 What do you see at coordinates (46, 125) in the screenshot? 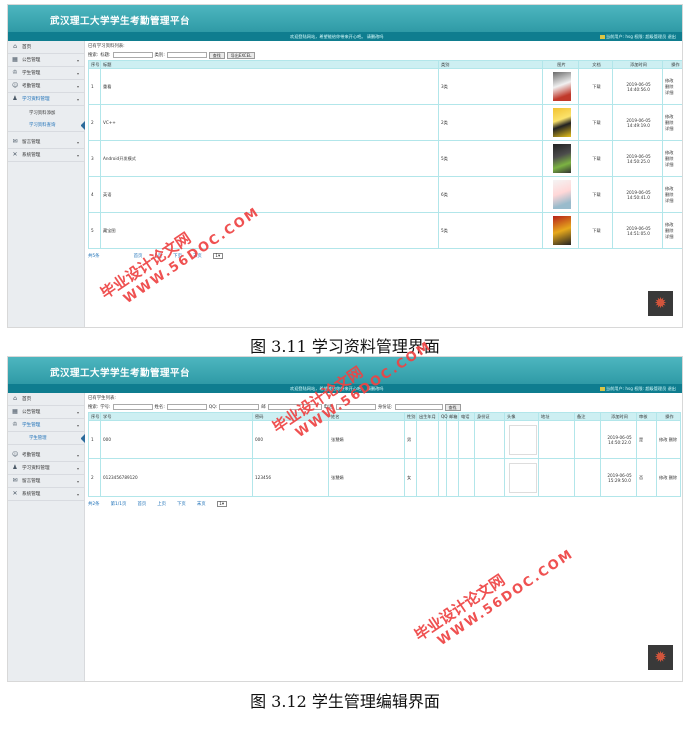
I see `sidebar-subitem-query-material: 学习资料查询` at bounding box center [46, 125].